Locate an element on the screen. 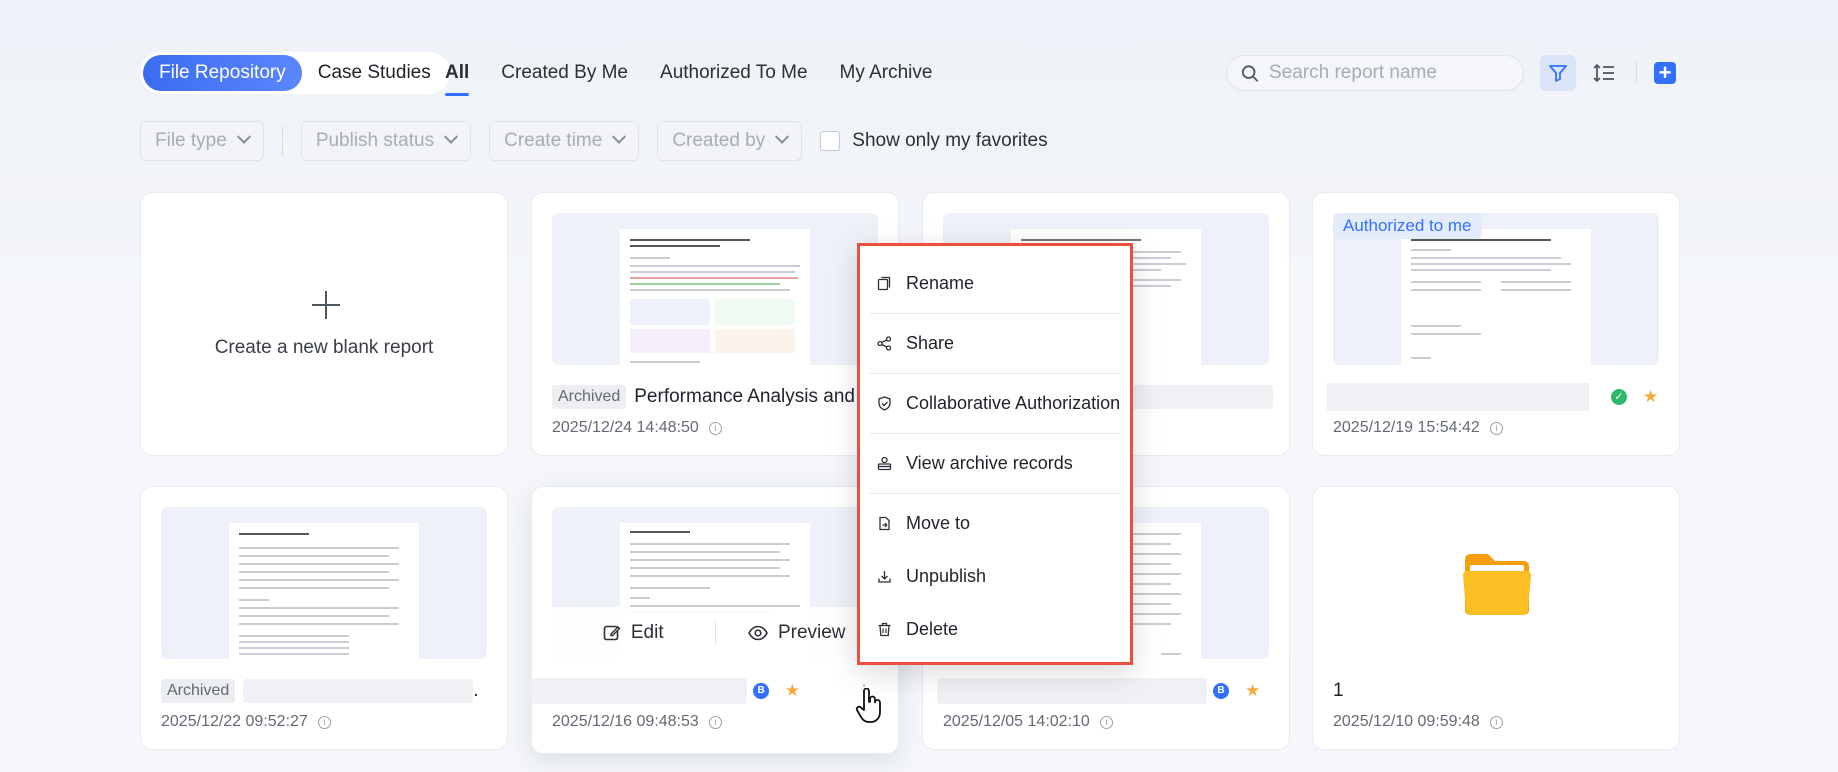  add-report-button: + is located at coordinates (1665, 73).